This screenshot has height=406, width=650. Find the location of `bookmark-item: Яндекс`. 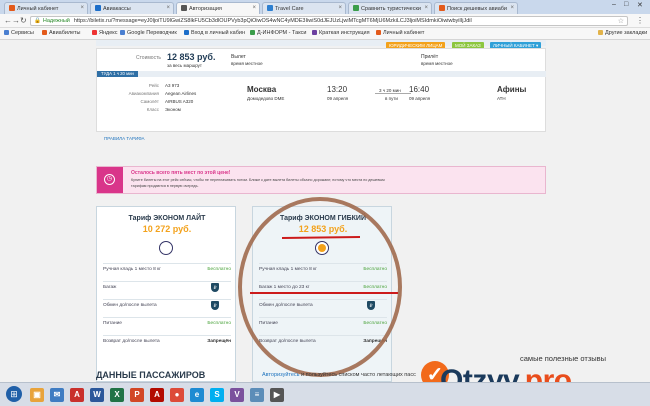

bookmark-item: Яндекс is located at coordinates (105, 33).